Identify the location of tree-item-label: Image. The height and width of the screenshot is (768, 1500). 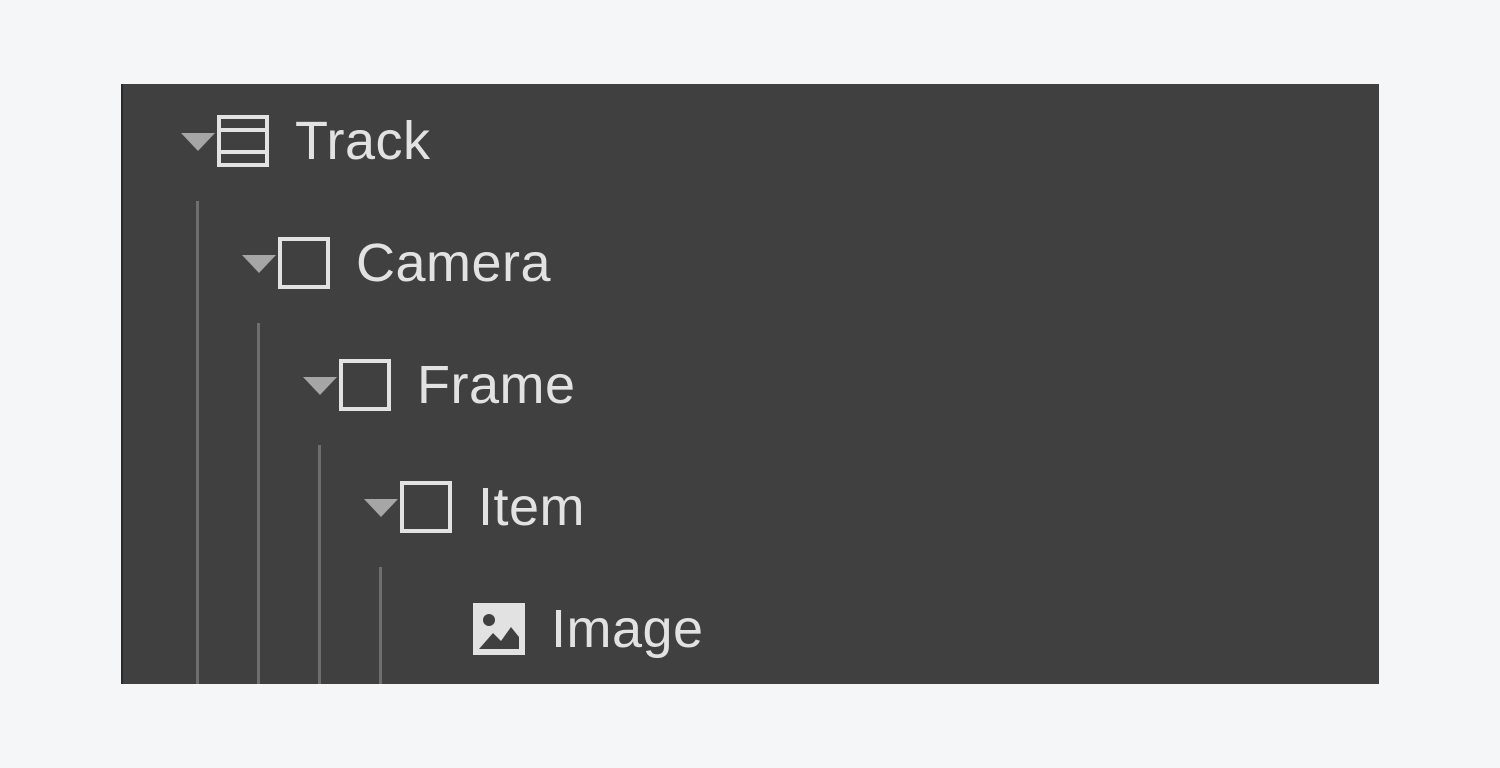
(627, 629).